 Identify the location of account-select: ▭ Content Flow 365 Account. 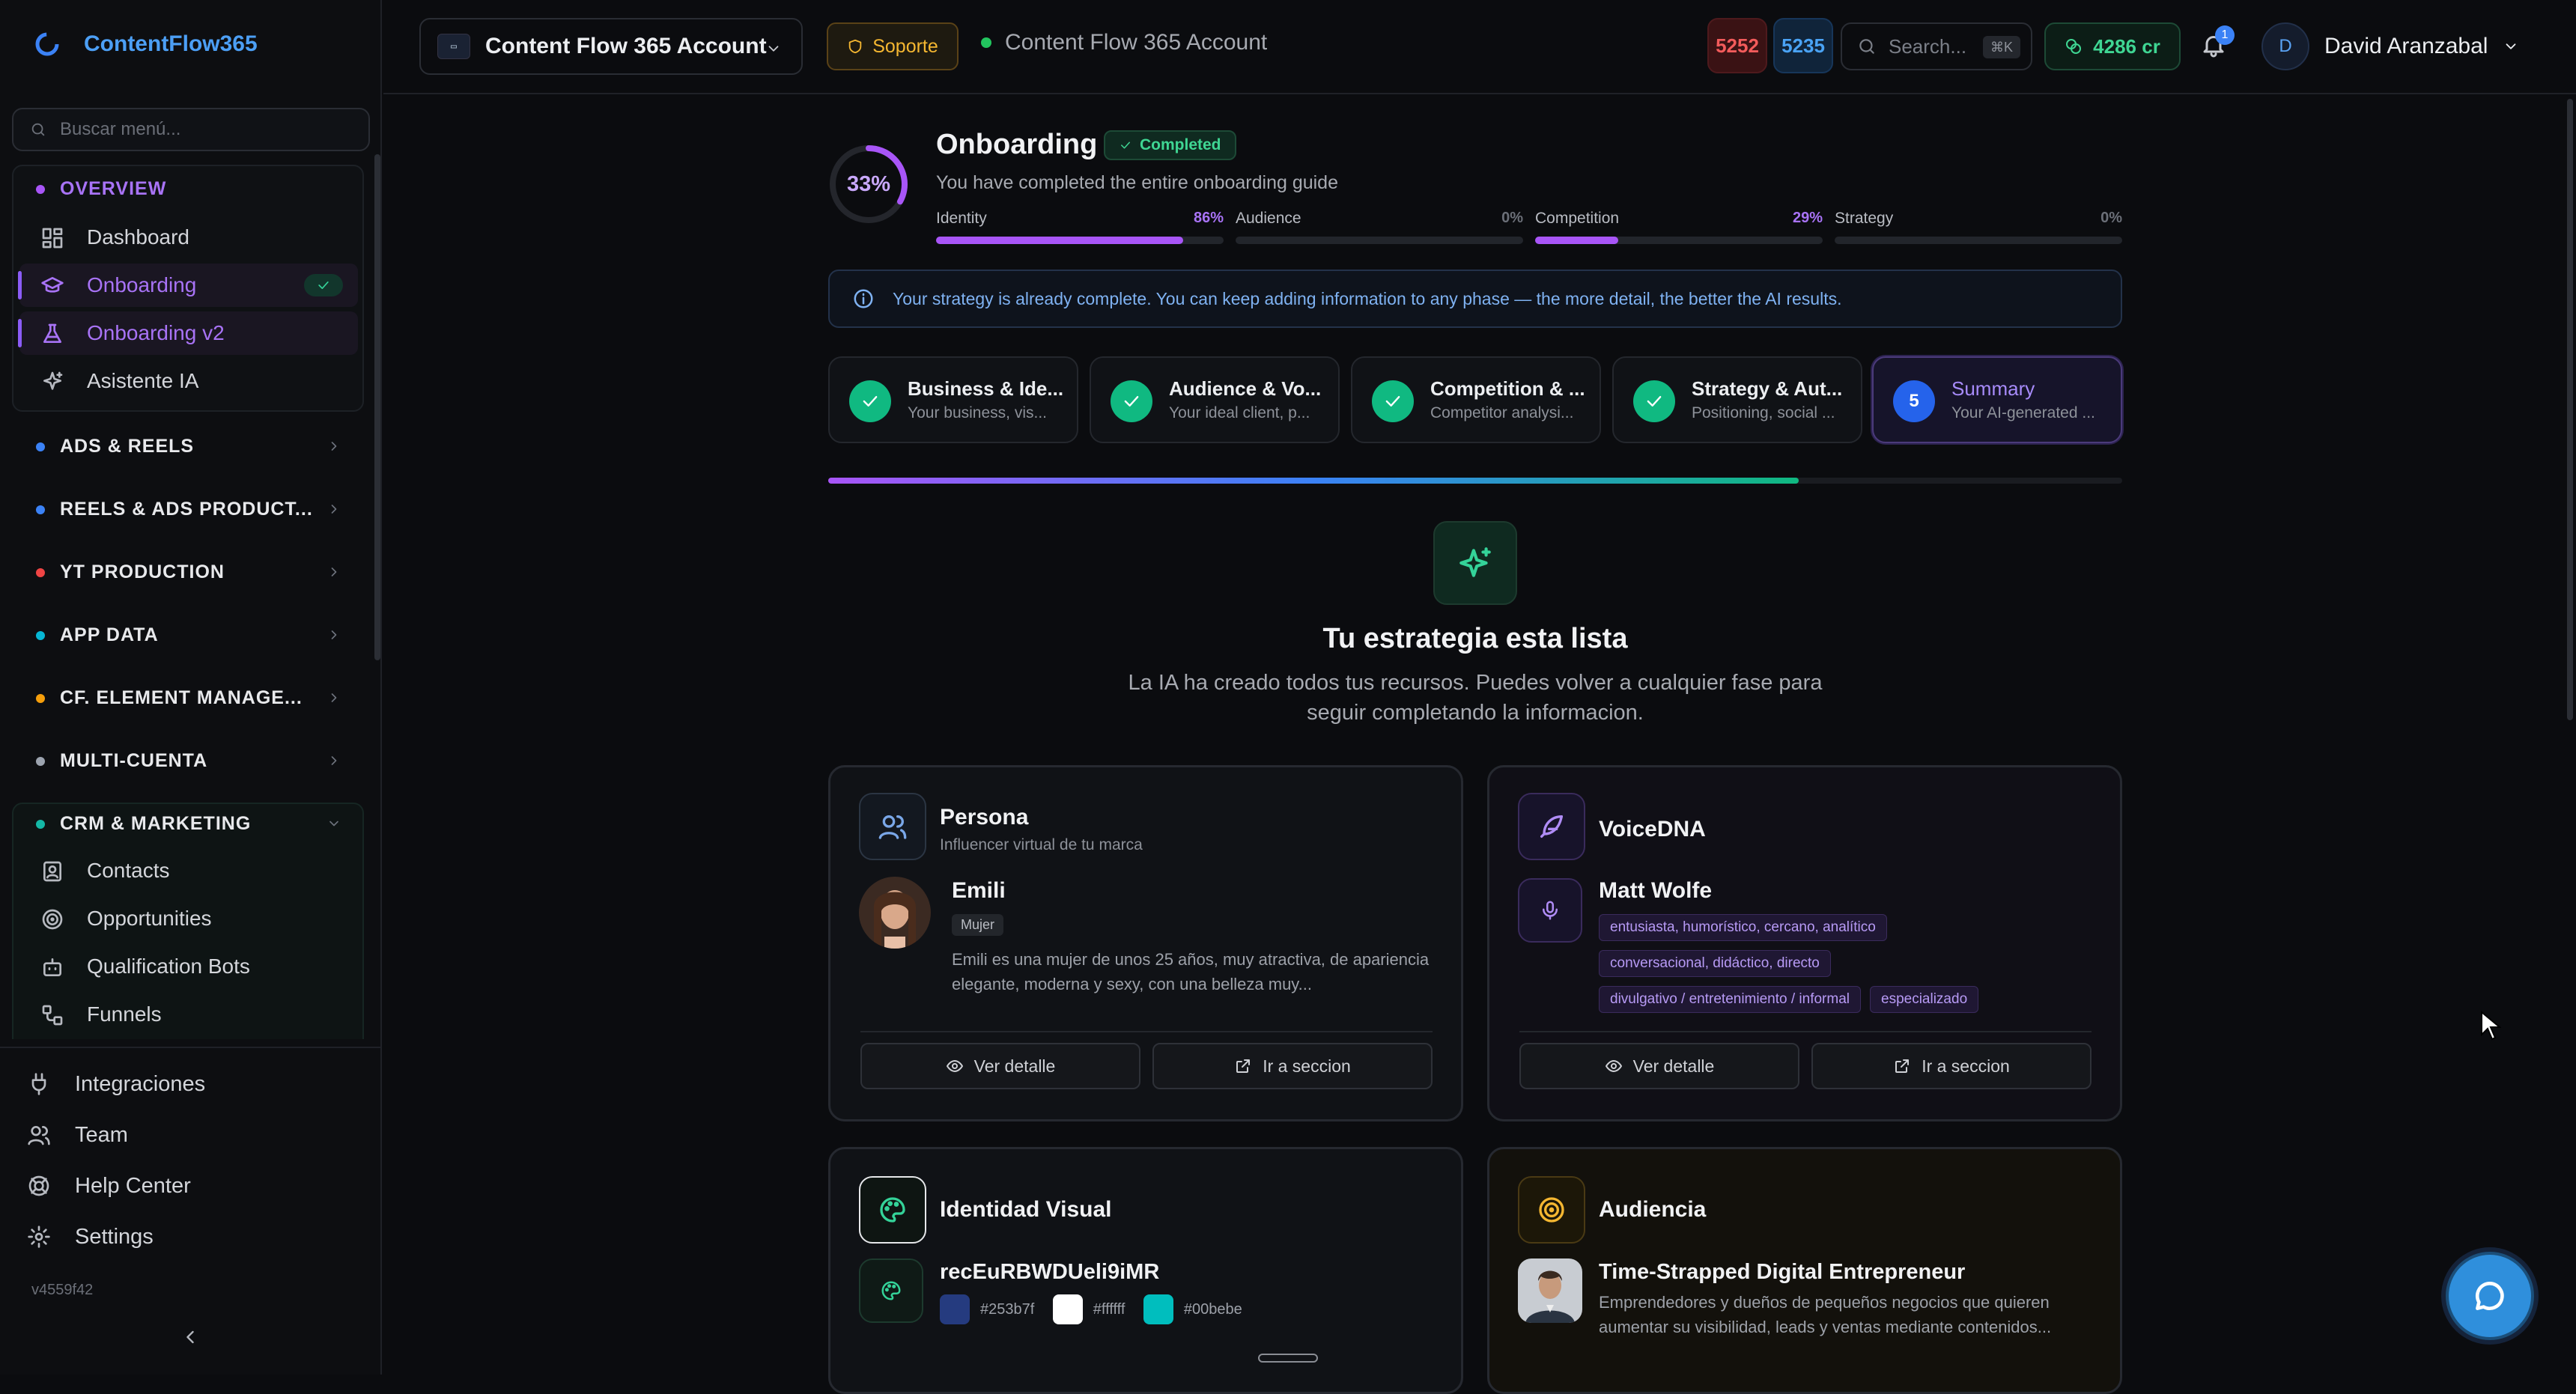
(611, 46).